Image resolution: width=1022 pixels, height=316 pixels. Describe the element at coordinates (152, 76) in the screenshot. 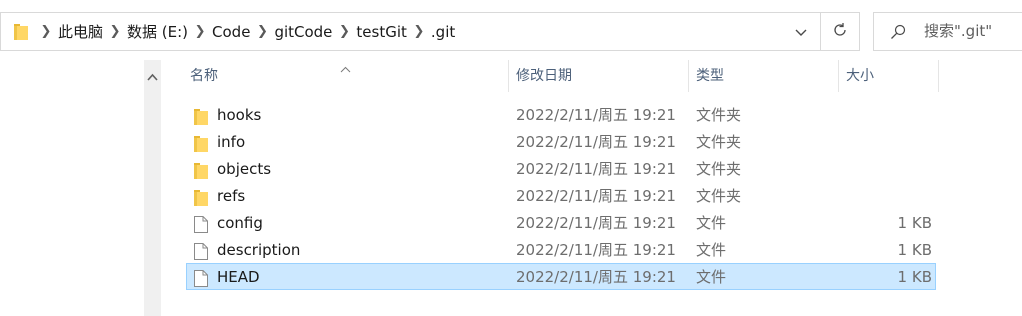

I see `scroll-up-arrow-icon` at that location.